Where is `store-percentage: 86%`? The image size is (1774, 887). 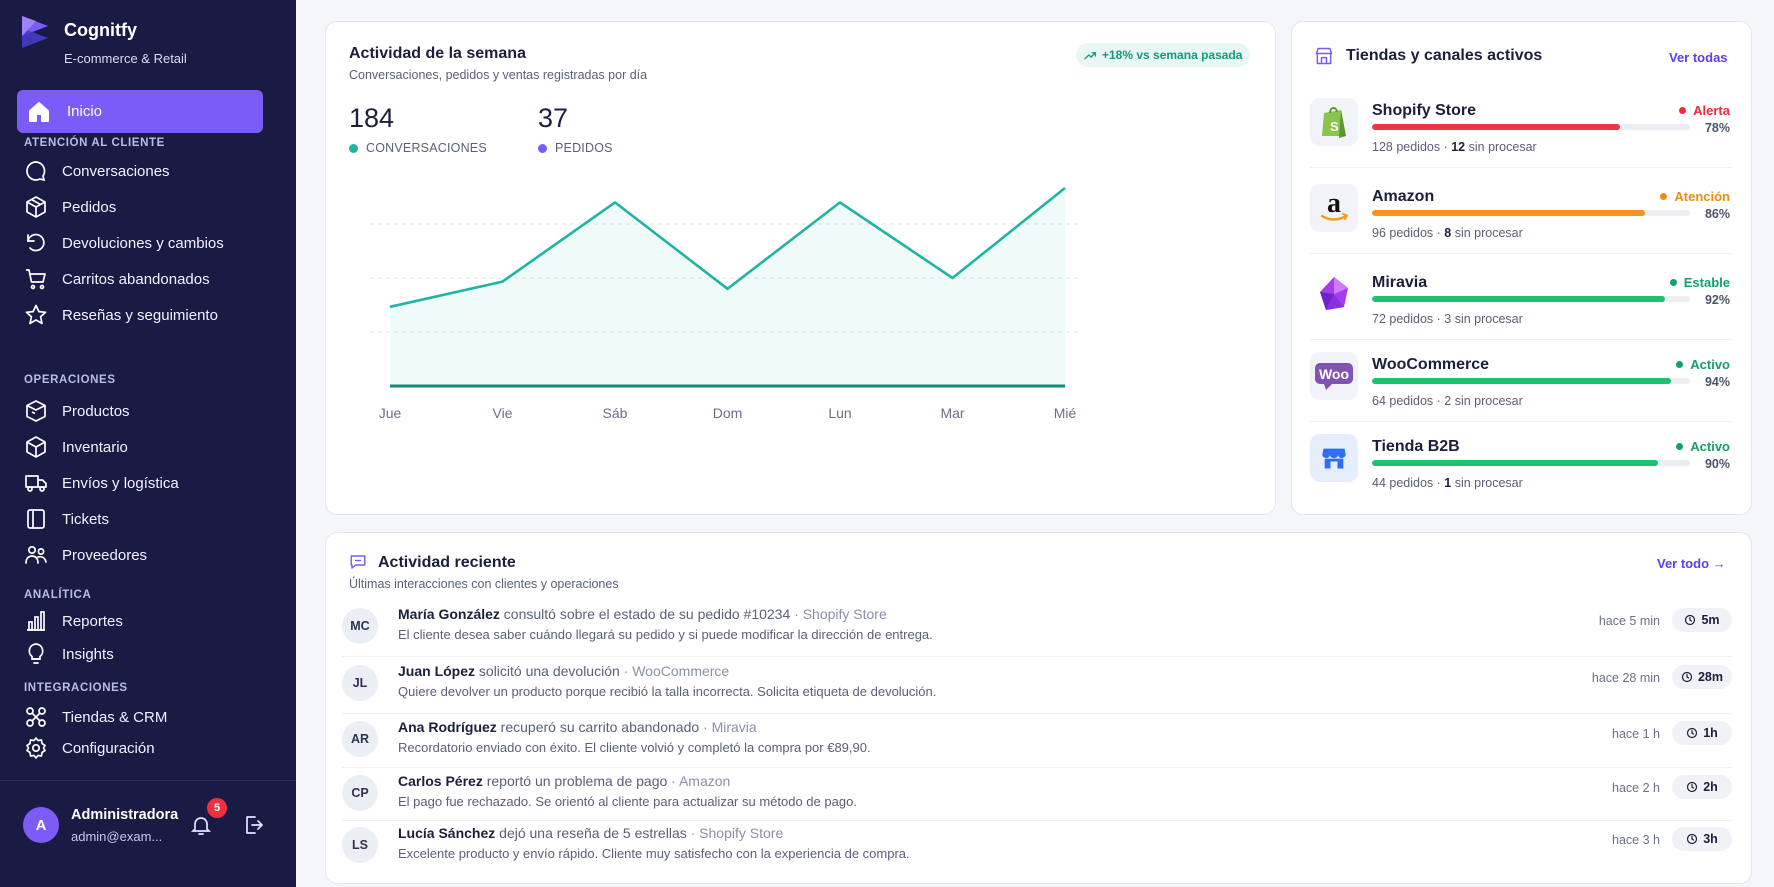 store-percentage: 86% is located at coordinates (1717, 214).